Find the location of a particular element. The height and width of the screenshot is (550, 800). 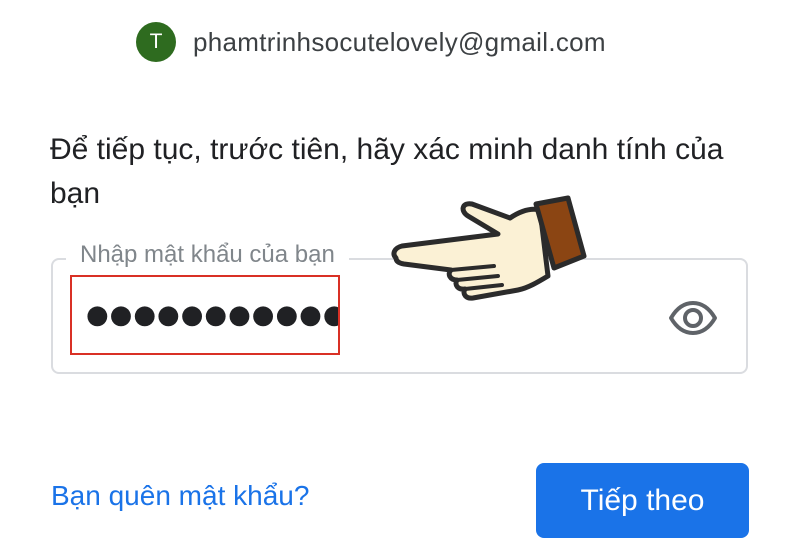

eye-icon is located at coordinates (693, 318).